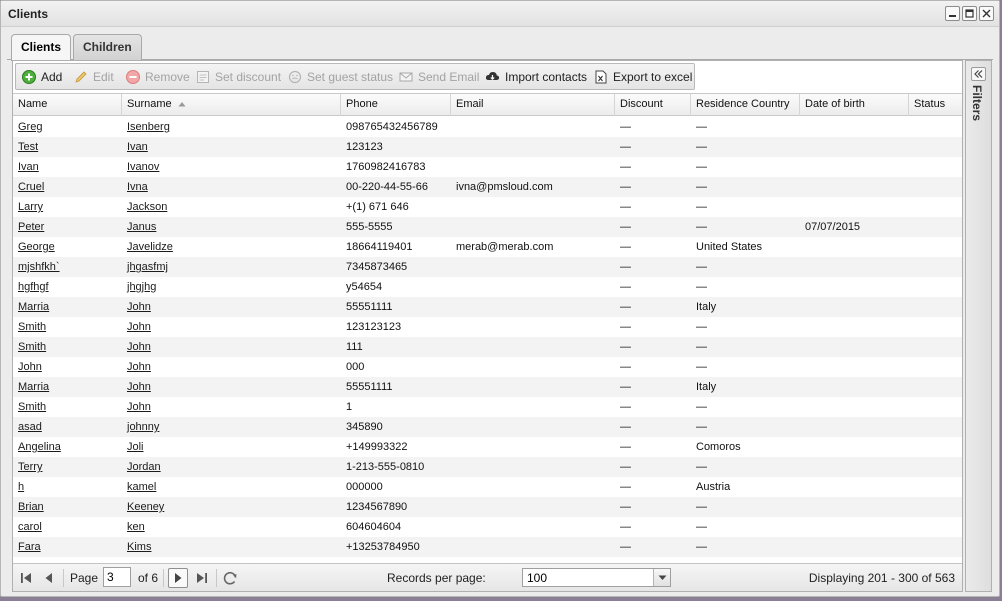 The height and width of the screenshot is (601, 1002). I want to click on cell-surname: jhgjhg, so click(231, 287).